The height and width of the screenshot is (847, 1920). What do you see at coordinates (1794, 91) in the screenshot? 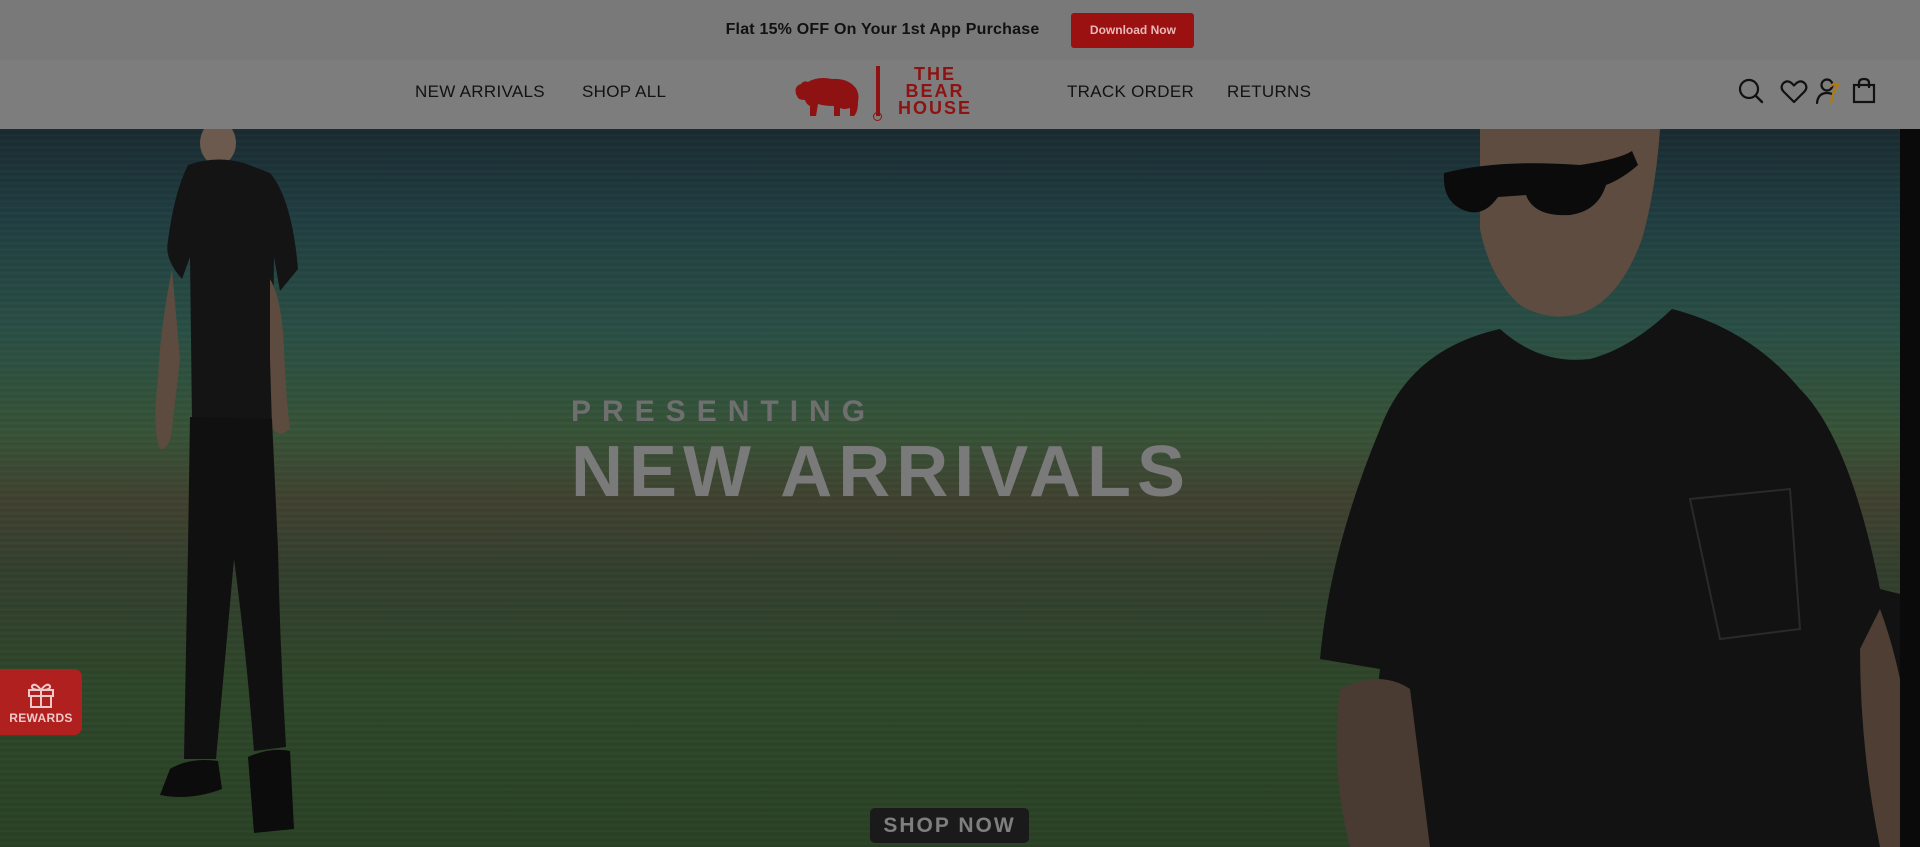
I see `wishlist-heart-icon` at bounding box center [1794, 91].